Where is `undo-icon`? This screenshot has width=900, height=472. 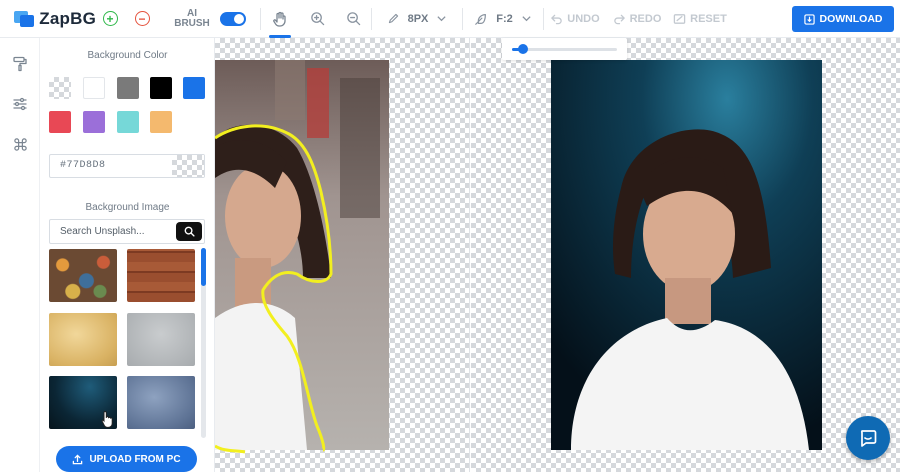
undo-icon is located at coordinates (557, 19).